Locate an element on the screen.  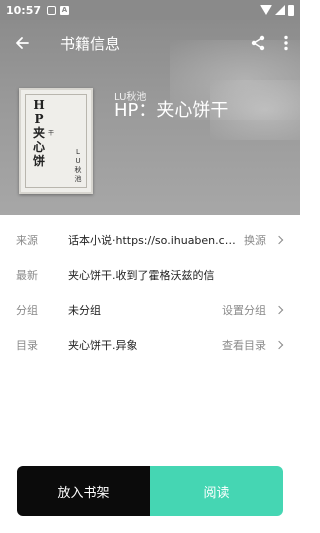
status-bar: 10:57 A is located at coordinates (150, 10).